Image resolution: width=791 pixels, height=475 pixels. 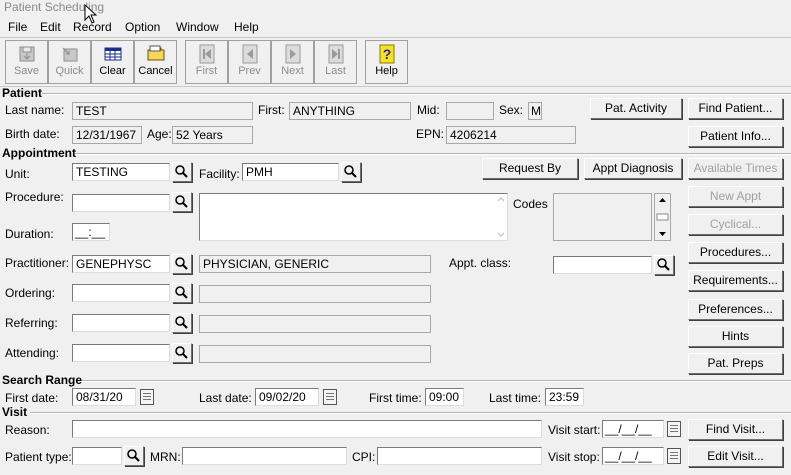 I want to click on first-record-icon, so click(x=206, y=54).